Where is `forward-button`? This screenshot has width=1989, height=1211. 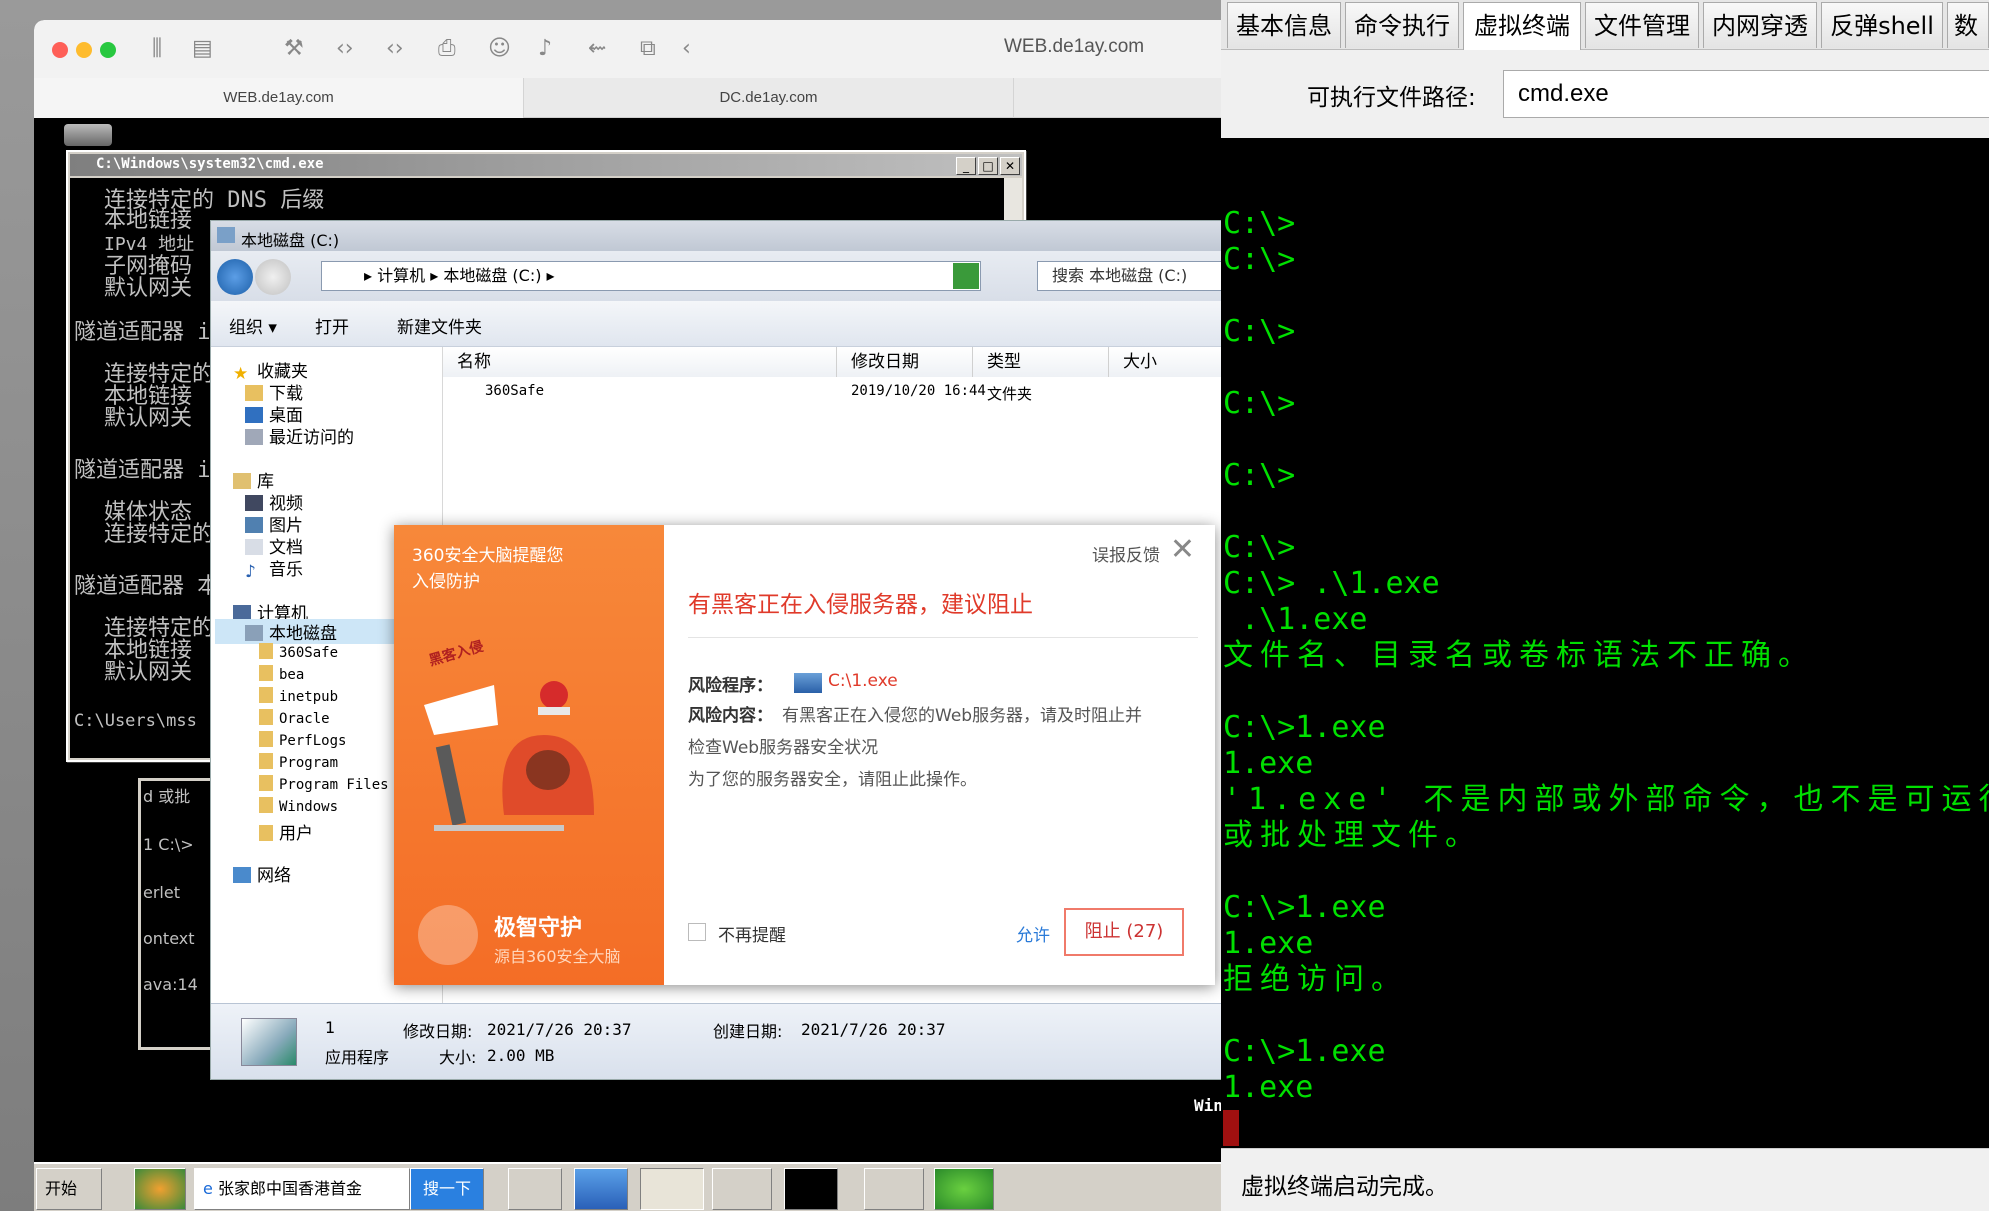
forward-button is located at coordinates (273, 277).